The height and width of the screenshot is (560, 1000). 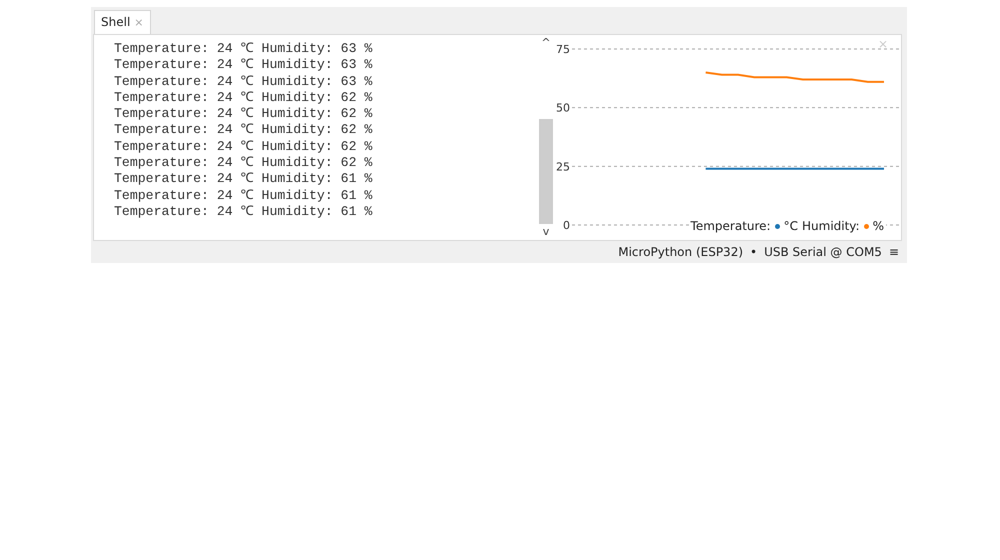 I want to click on legend-label: Temperature:, so click(x=730, y=226).